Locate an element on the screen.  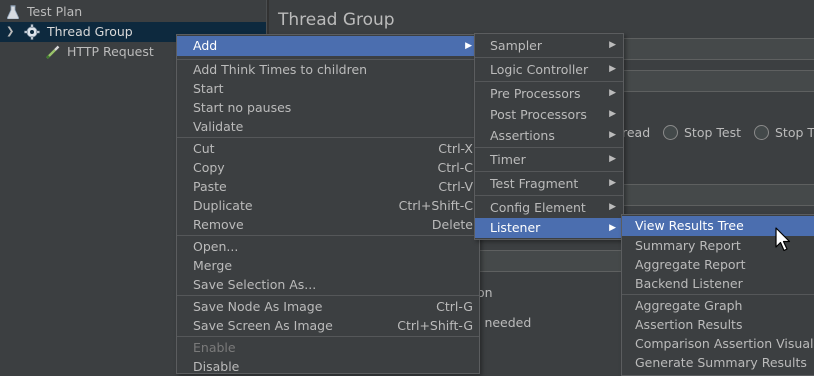
menu-item-label: Backend Listener is located at coordinates (689, 283).